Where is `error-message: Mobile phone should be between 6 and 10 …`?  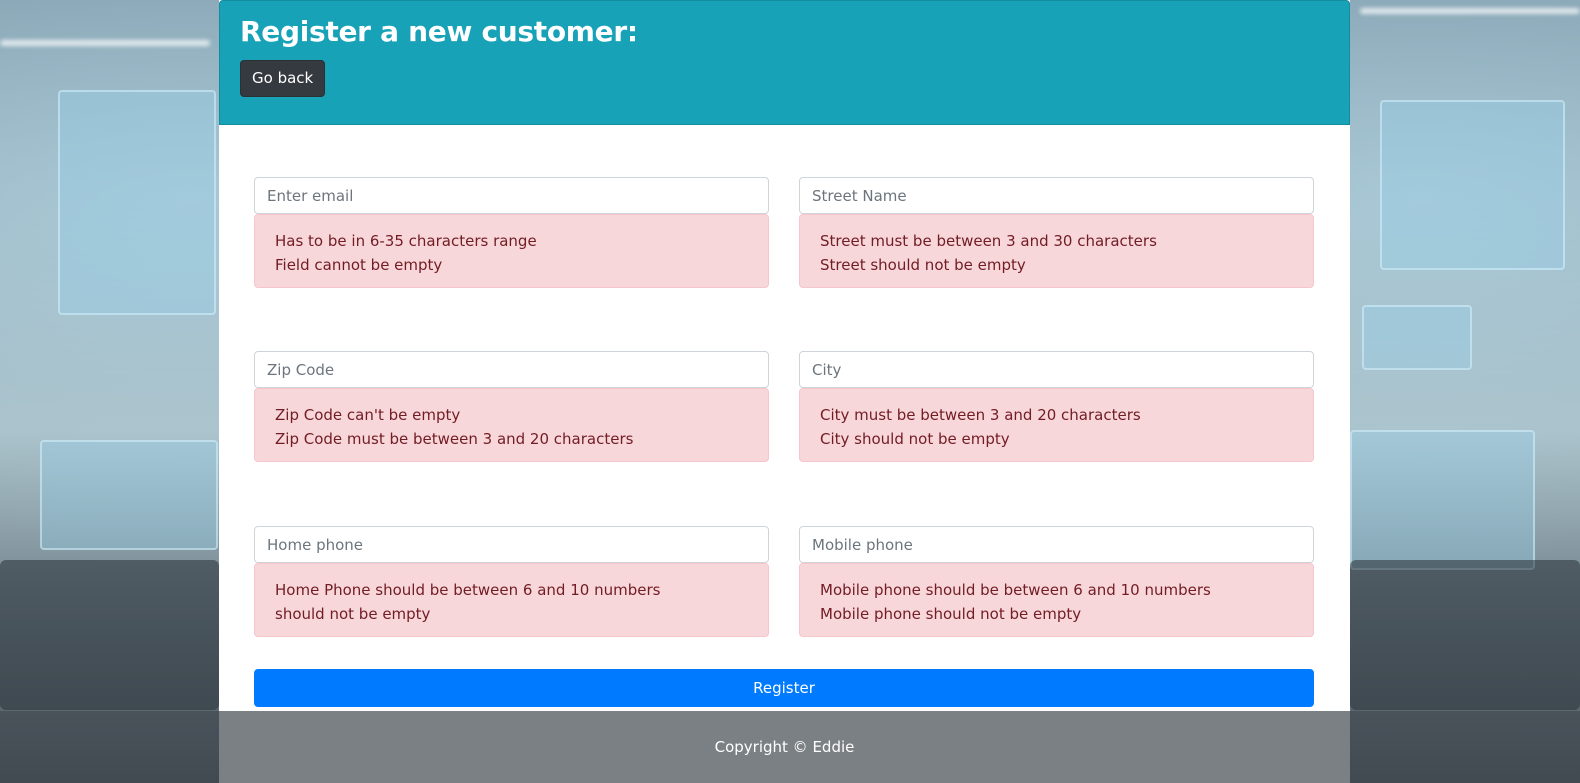
error-message: Mobile phone should be between 6 and 10 … is located at coordinates (1015, 590).